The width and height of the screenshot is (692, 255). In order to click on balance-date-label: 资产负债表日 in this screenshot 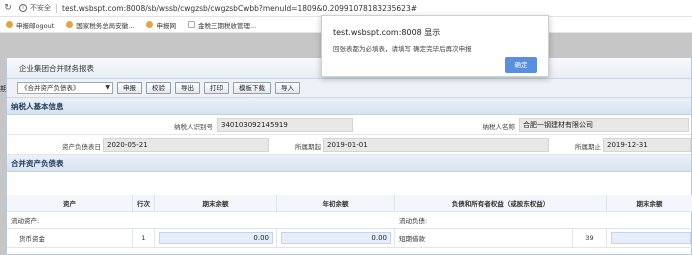, I will do `click(81, 147)`.